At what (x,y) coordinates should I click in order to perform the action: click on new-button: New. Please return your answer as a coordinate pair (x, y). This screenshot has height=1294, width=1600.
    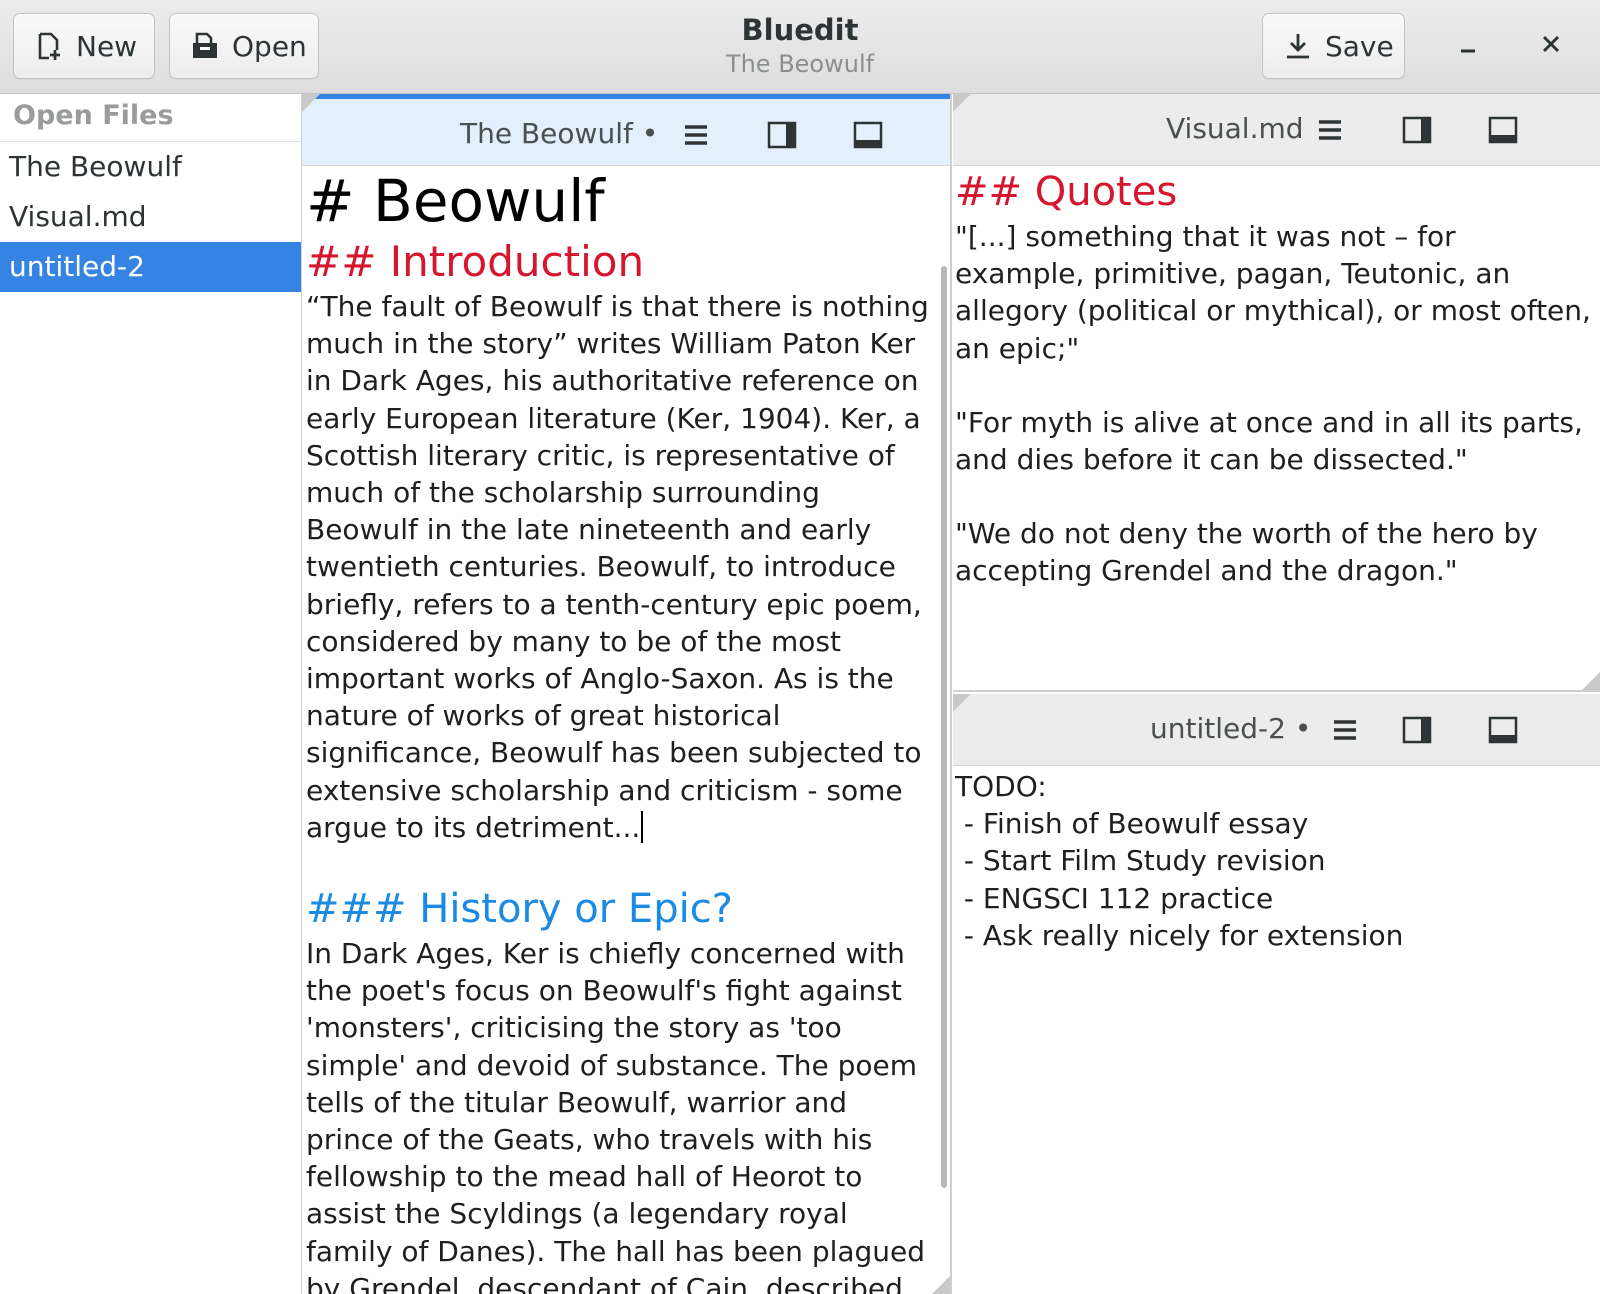
    Looking at the image, I should click on (84, 46).